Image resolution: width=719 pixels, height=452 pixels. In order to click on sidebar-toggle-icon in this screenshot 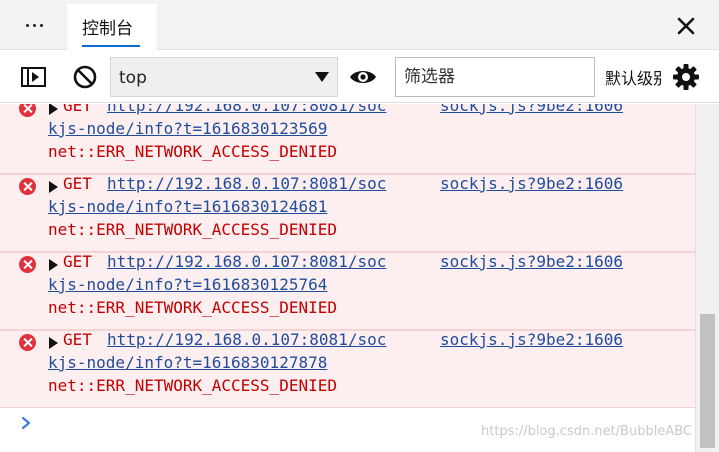, I will do `click(33, 77)`.